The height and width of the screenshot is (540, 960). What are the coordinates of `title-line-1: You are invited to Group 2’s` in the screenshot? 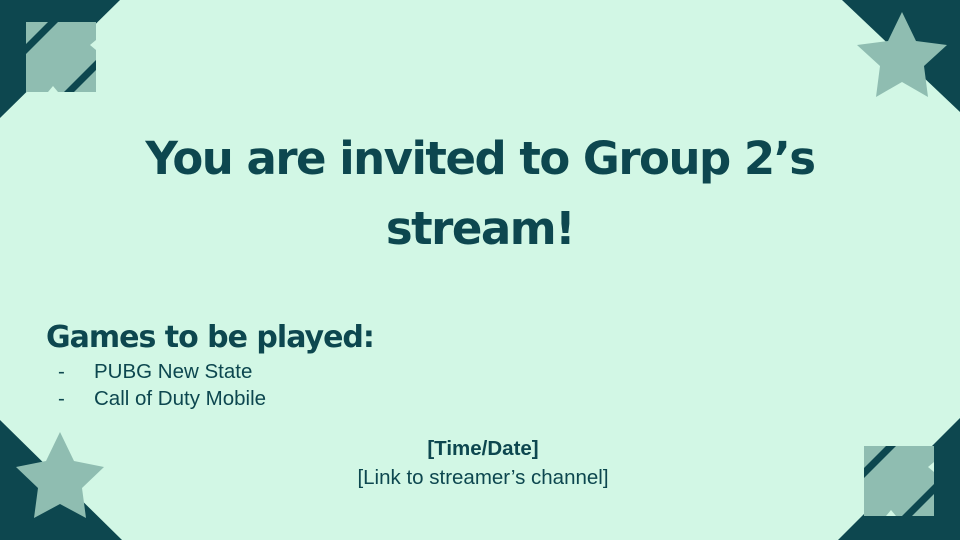 It's located at (480, 158).